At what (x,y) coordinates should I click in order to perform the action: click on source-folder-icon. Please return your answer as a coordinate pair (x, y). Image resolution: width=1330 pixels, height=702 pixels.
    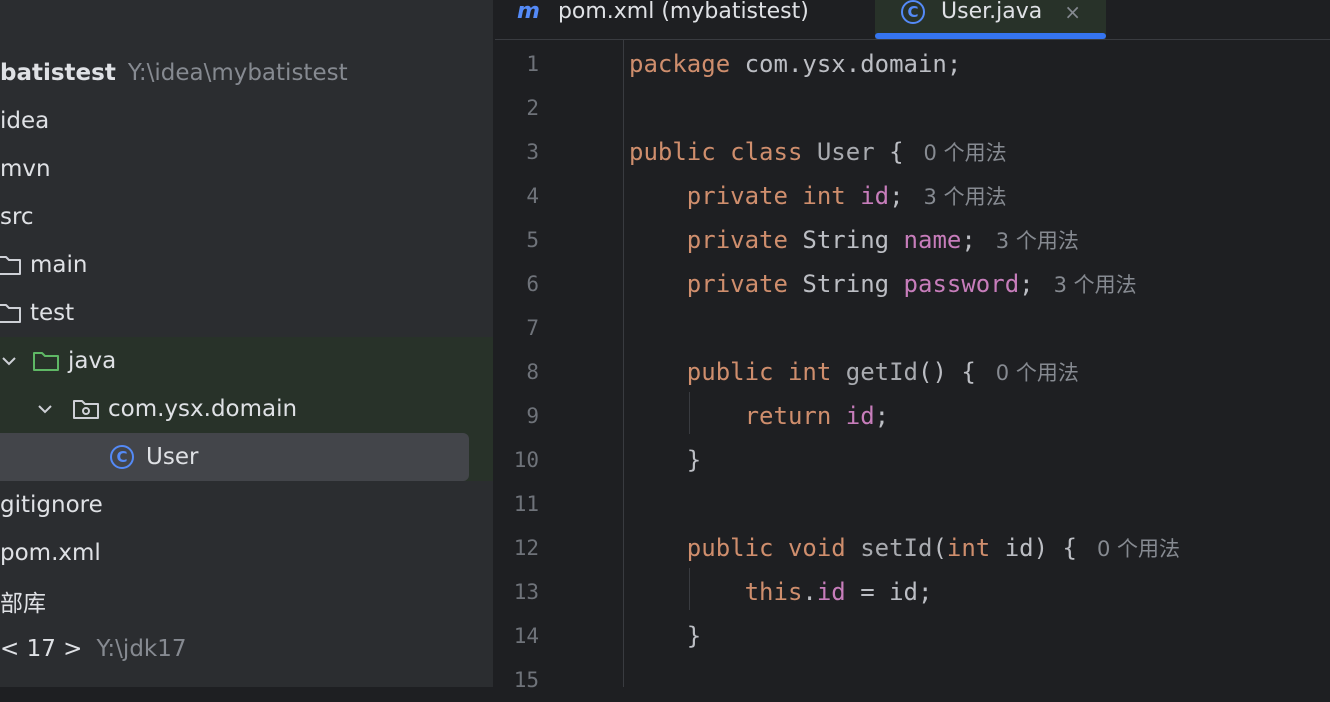
    Looking at the image, I should click on (46, 361).